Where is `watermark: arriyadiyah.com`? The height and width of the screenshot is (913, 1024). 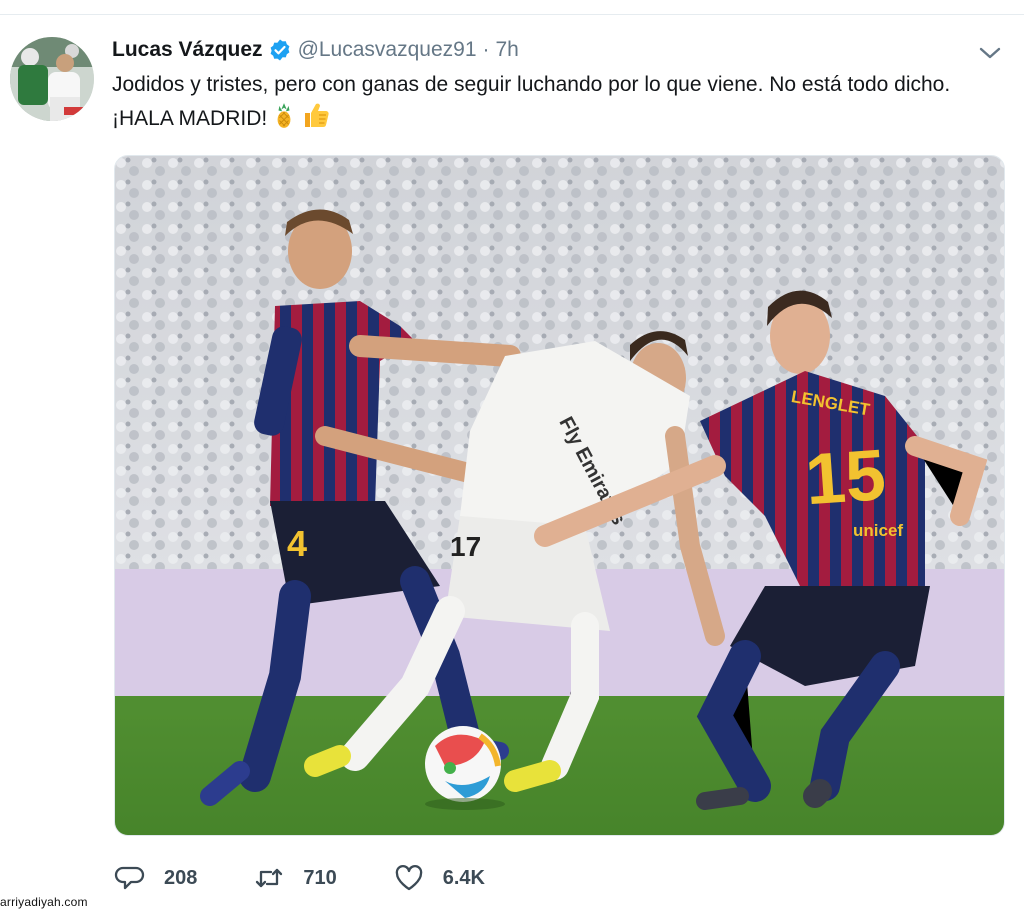
watermark: arriyadiyah.com is located at coordinates (44, 902).